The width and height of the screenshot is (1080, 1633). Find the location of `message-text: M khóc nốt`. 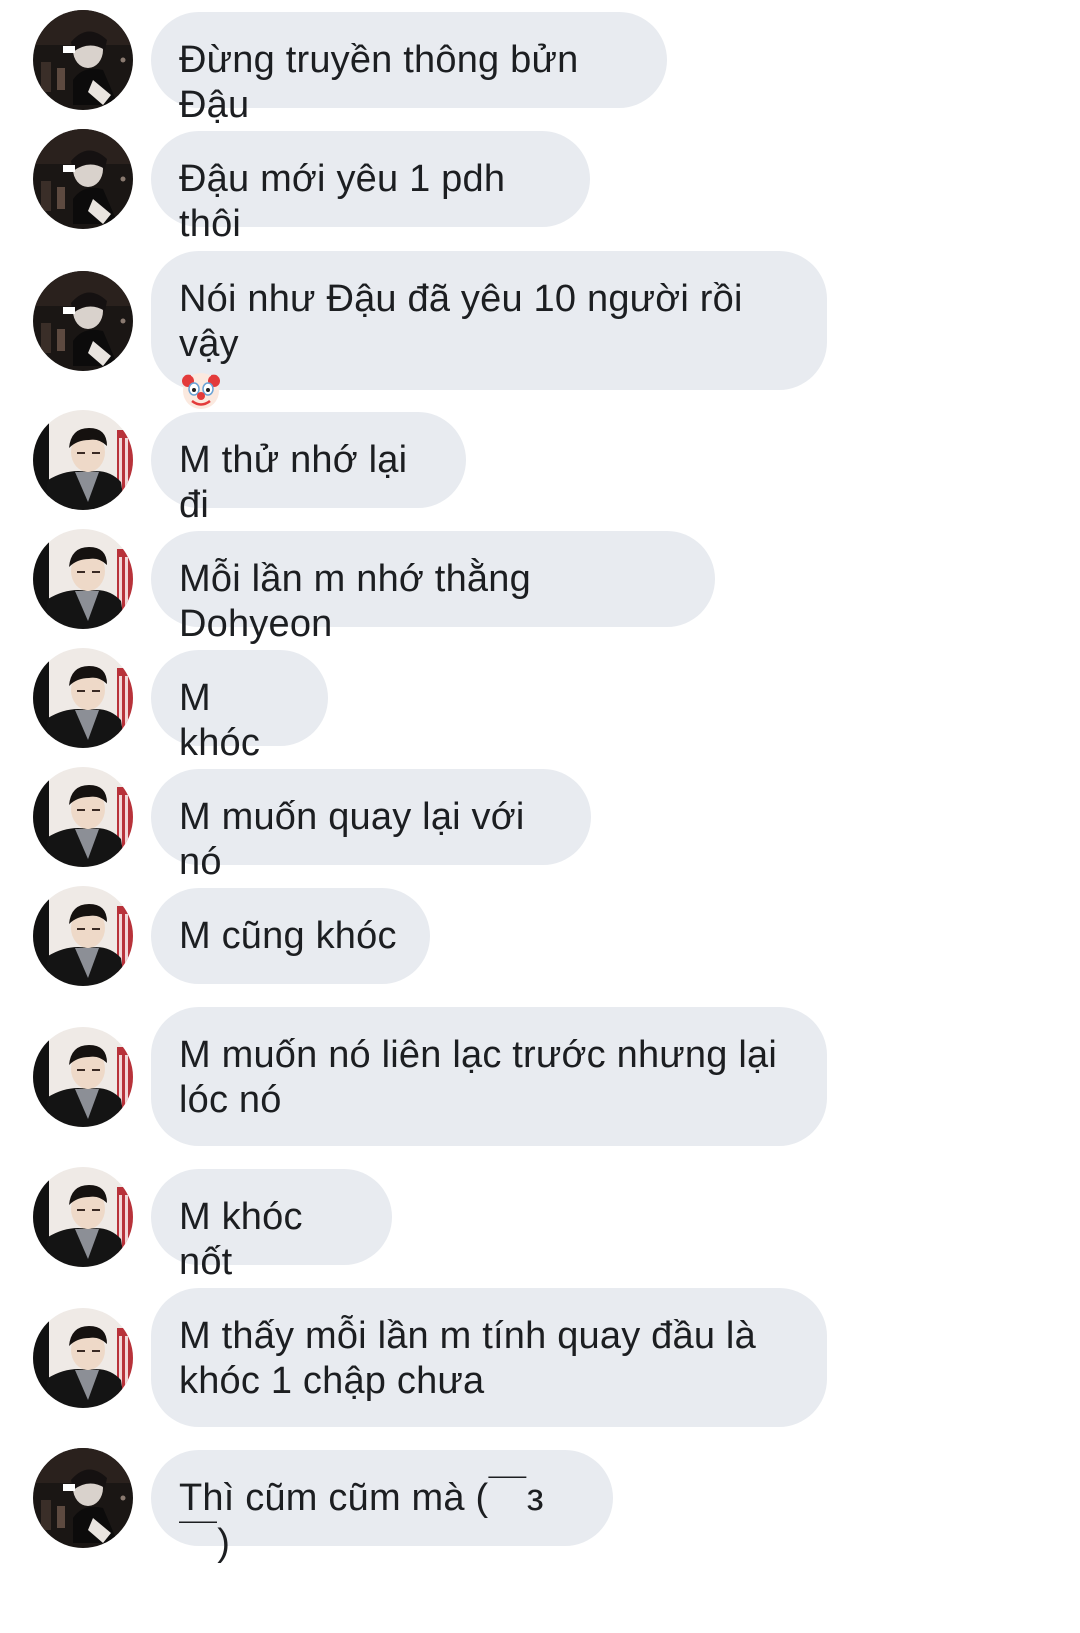

message-text: M khóc nốt is located at coordinates (241, 1239).